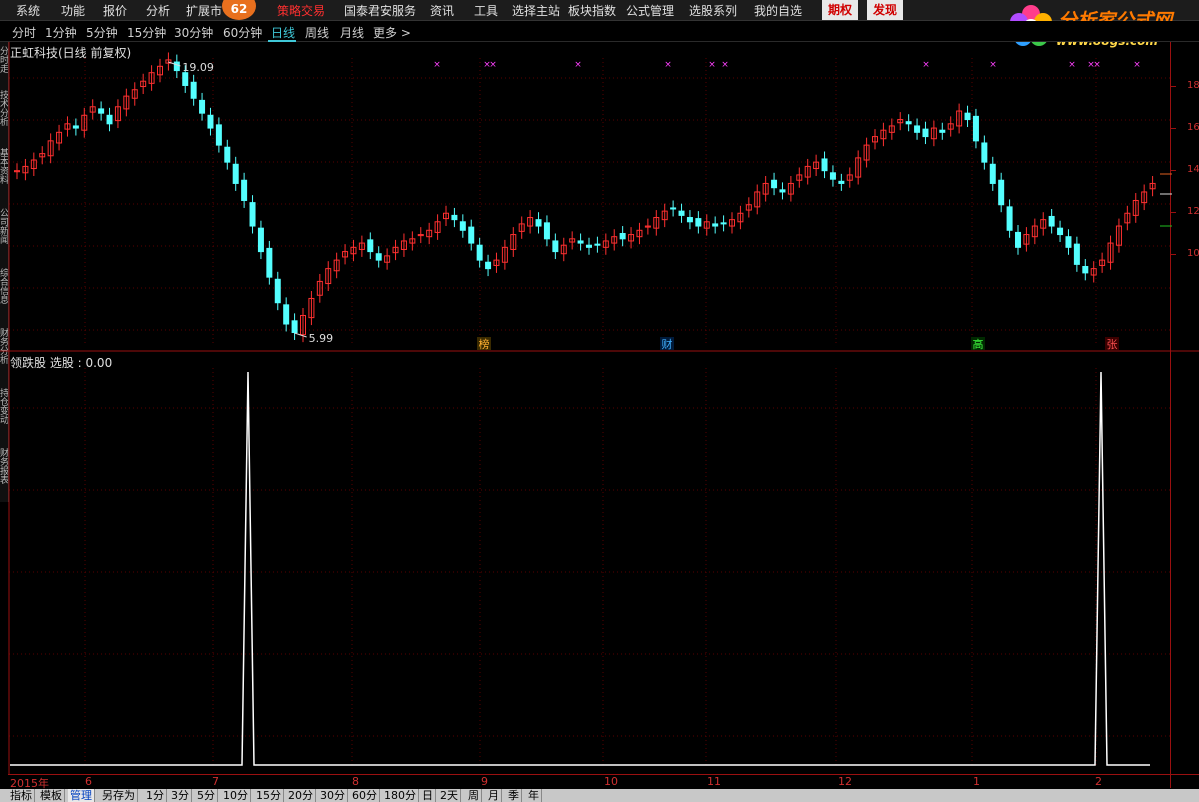 This screenshot has width=1199, height=802. What do you see at coordinates (667, 344) in the screenshot?
I see `event-marker-1: 财` at bounding box center [667, 344].